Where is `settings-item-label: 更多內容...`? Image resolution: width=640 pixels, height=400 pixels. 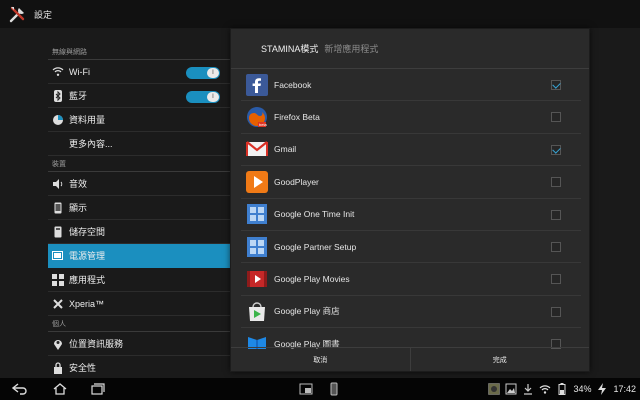
settings-item-label: 更多內容... is located at coordinates (91, 144).